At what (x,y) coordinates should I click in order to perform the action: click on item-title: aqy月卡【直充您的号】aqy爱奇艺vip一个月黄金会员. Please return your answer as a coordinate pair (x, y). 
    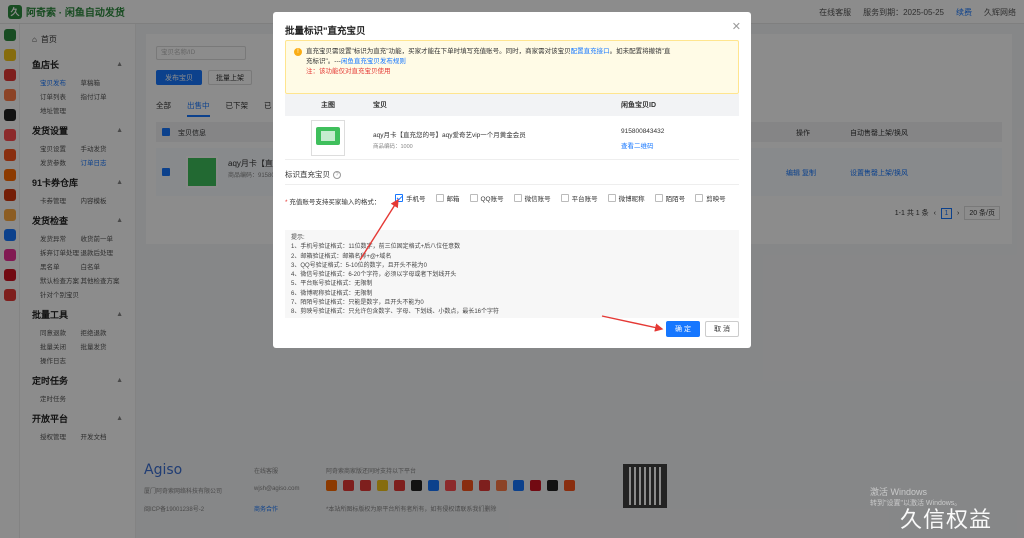
    Looking at the image, I should click on (449, 135).